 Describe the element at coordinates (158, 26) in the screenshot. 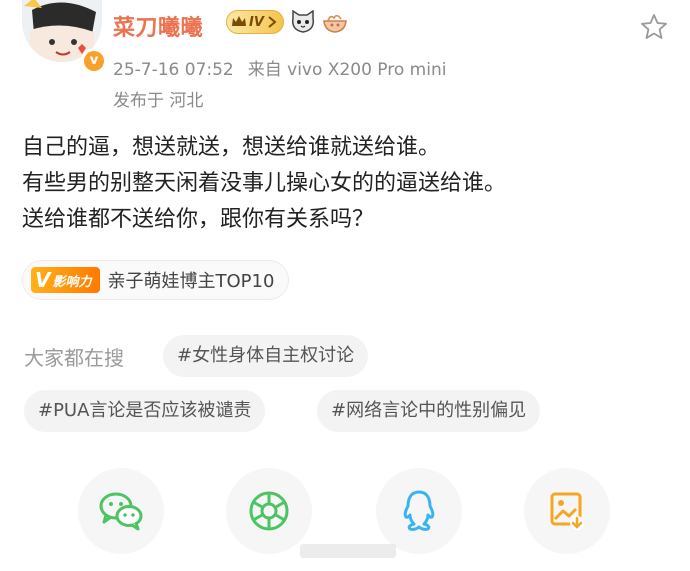

I see `username: 菜刀曦曦` at that location.